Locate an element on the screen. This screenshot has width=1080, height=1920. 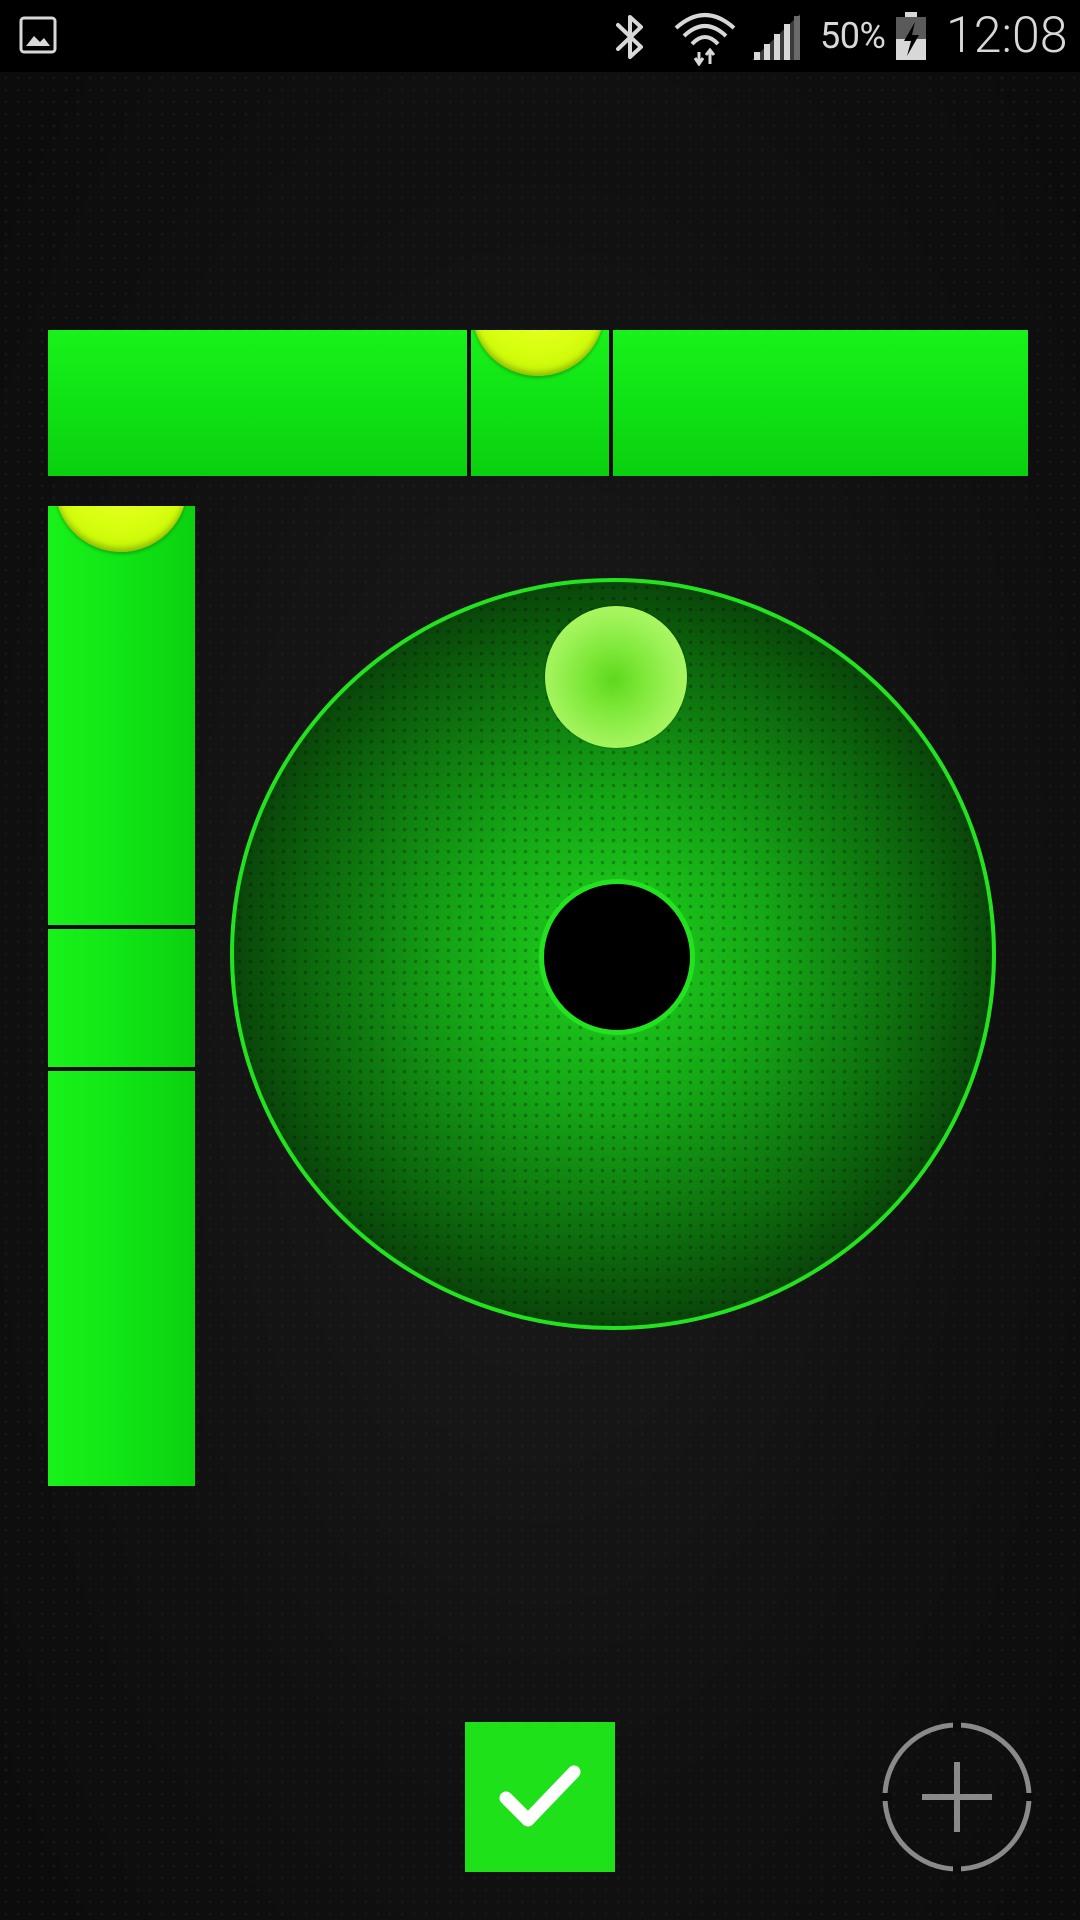
horizontal-center-mark-right is located at coordinates (611, 403).